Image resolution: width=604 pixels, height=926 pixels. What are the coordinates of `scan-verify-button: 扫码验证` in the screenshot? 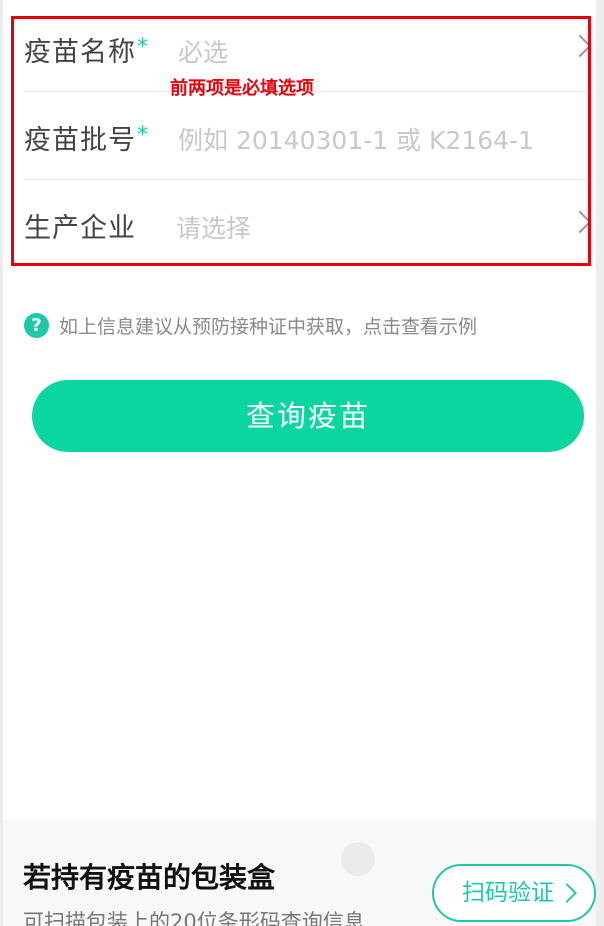 It's located at (514, 893).